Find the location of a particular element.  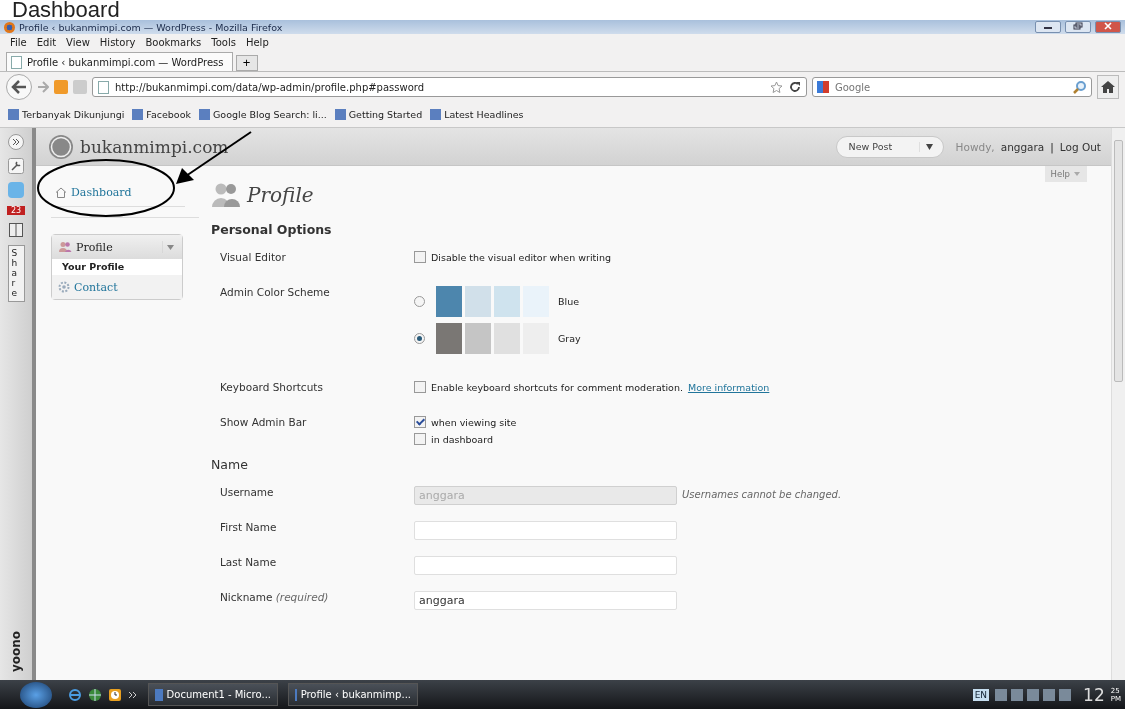

share-button: Share is located at coordinates (16, 274).